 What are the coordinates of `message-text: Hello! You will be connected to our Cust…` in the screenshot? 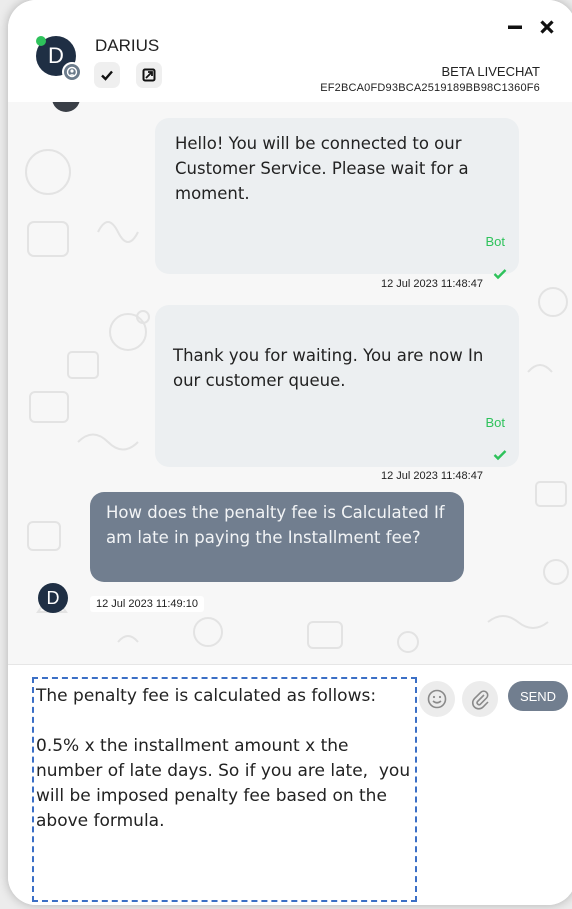 It's located at (322, 168).